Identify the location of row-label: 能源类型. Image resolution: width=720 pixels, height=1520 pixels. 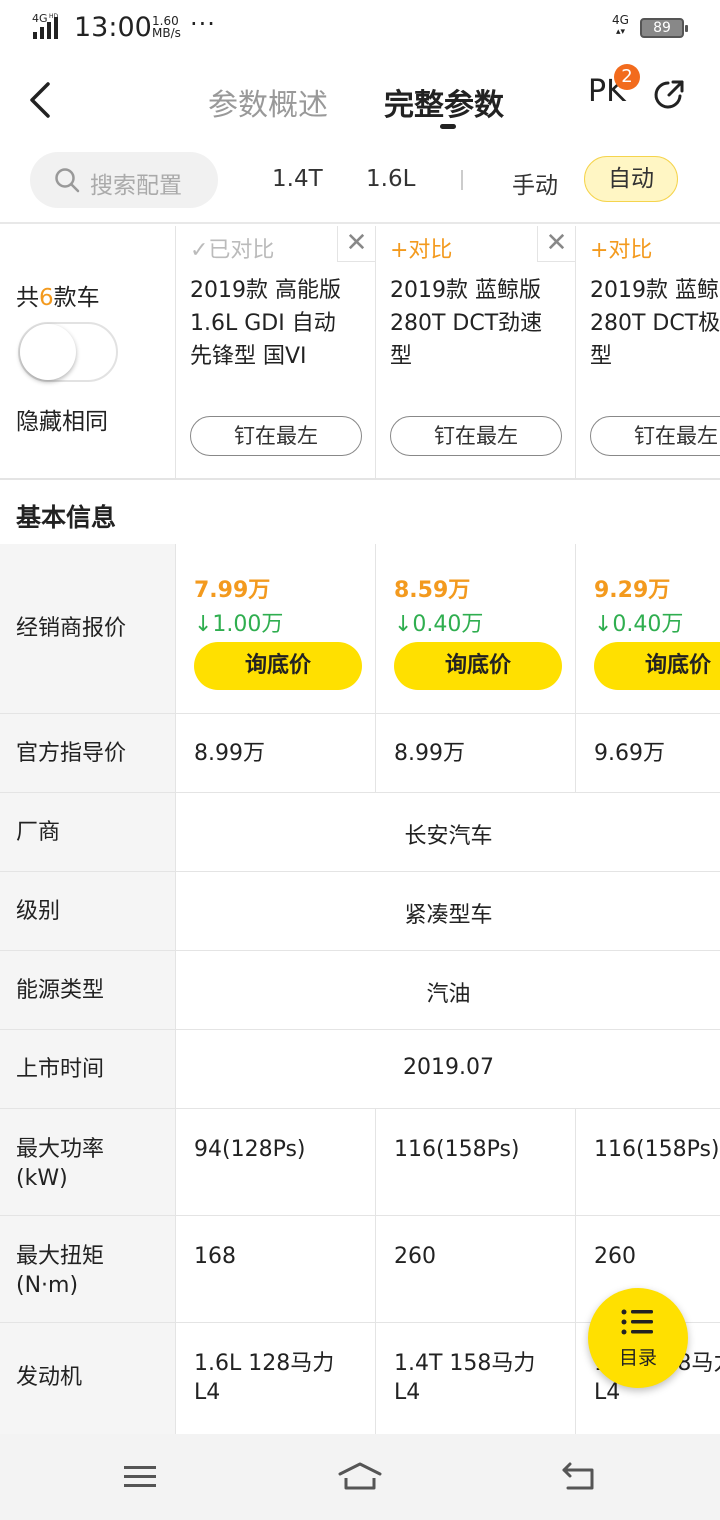
(60, 990).